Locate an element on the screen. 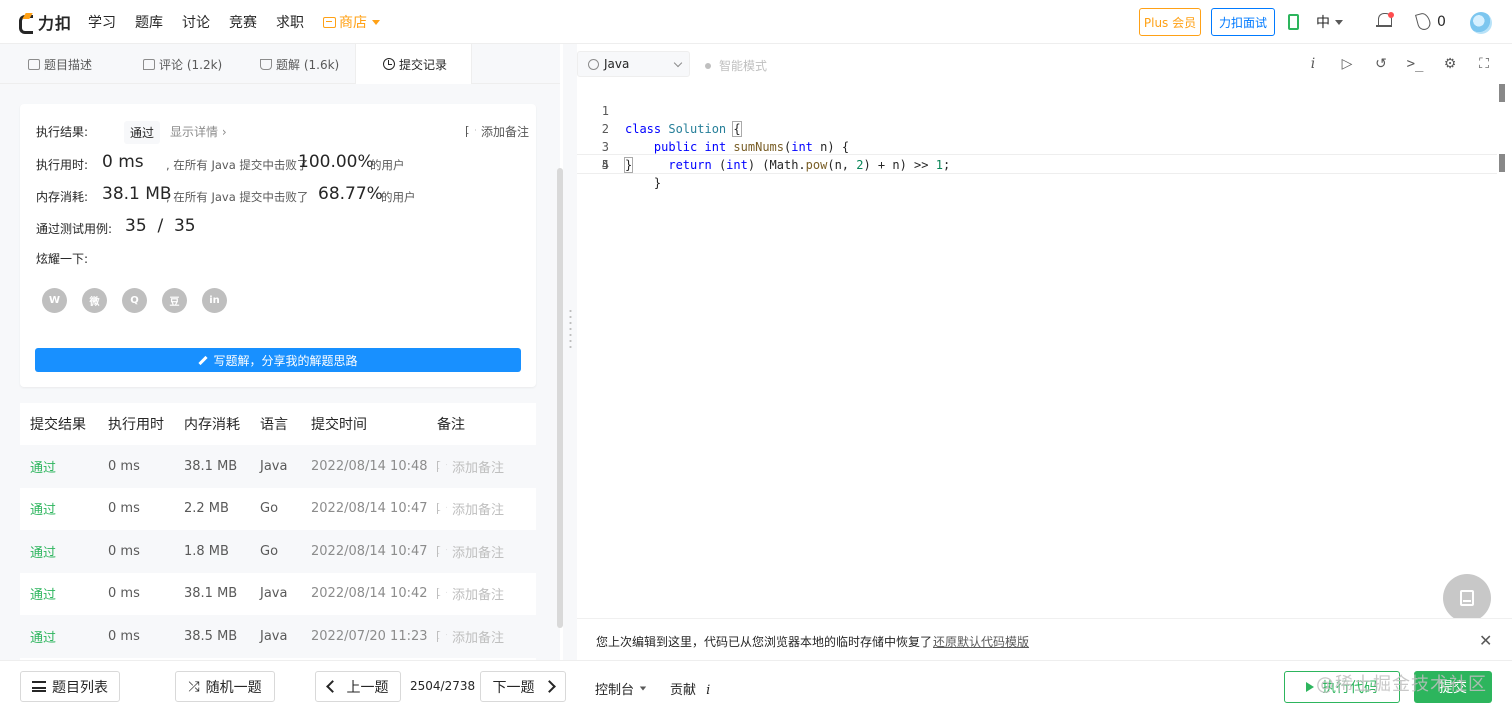 This screenshot has height=710, width=1512. editor-overview-marker is located at coordinates (1502, 163).